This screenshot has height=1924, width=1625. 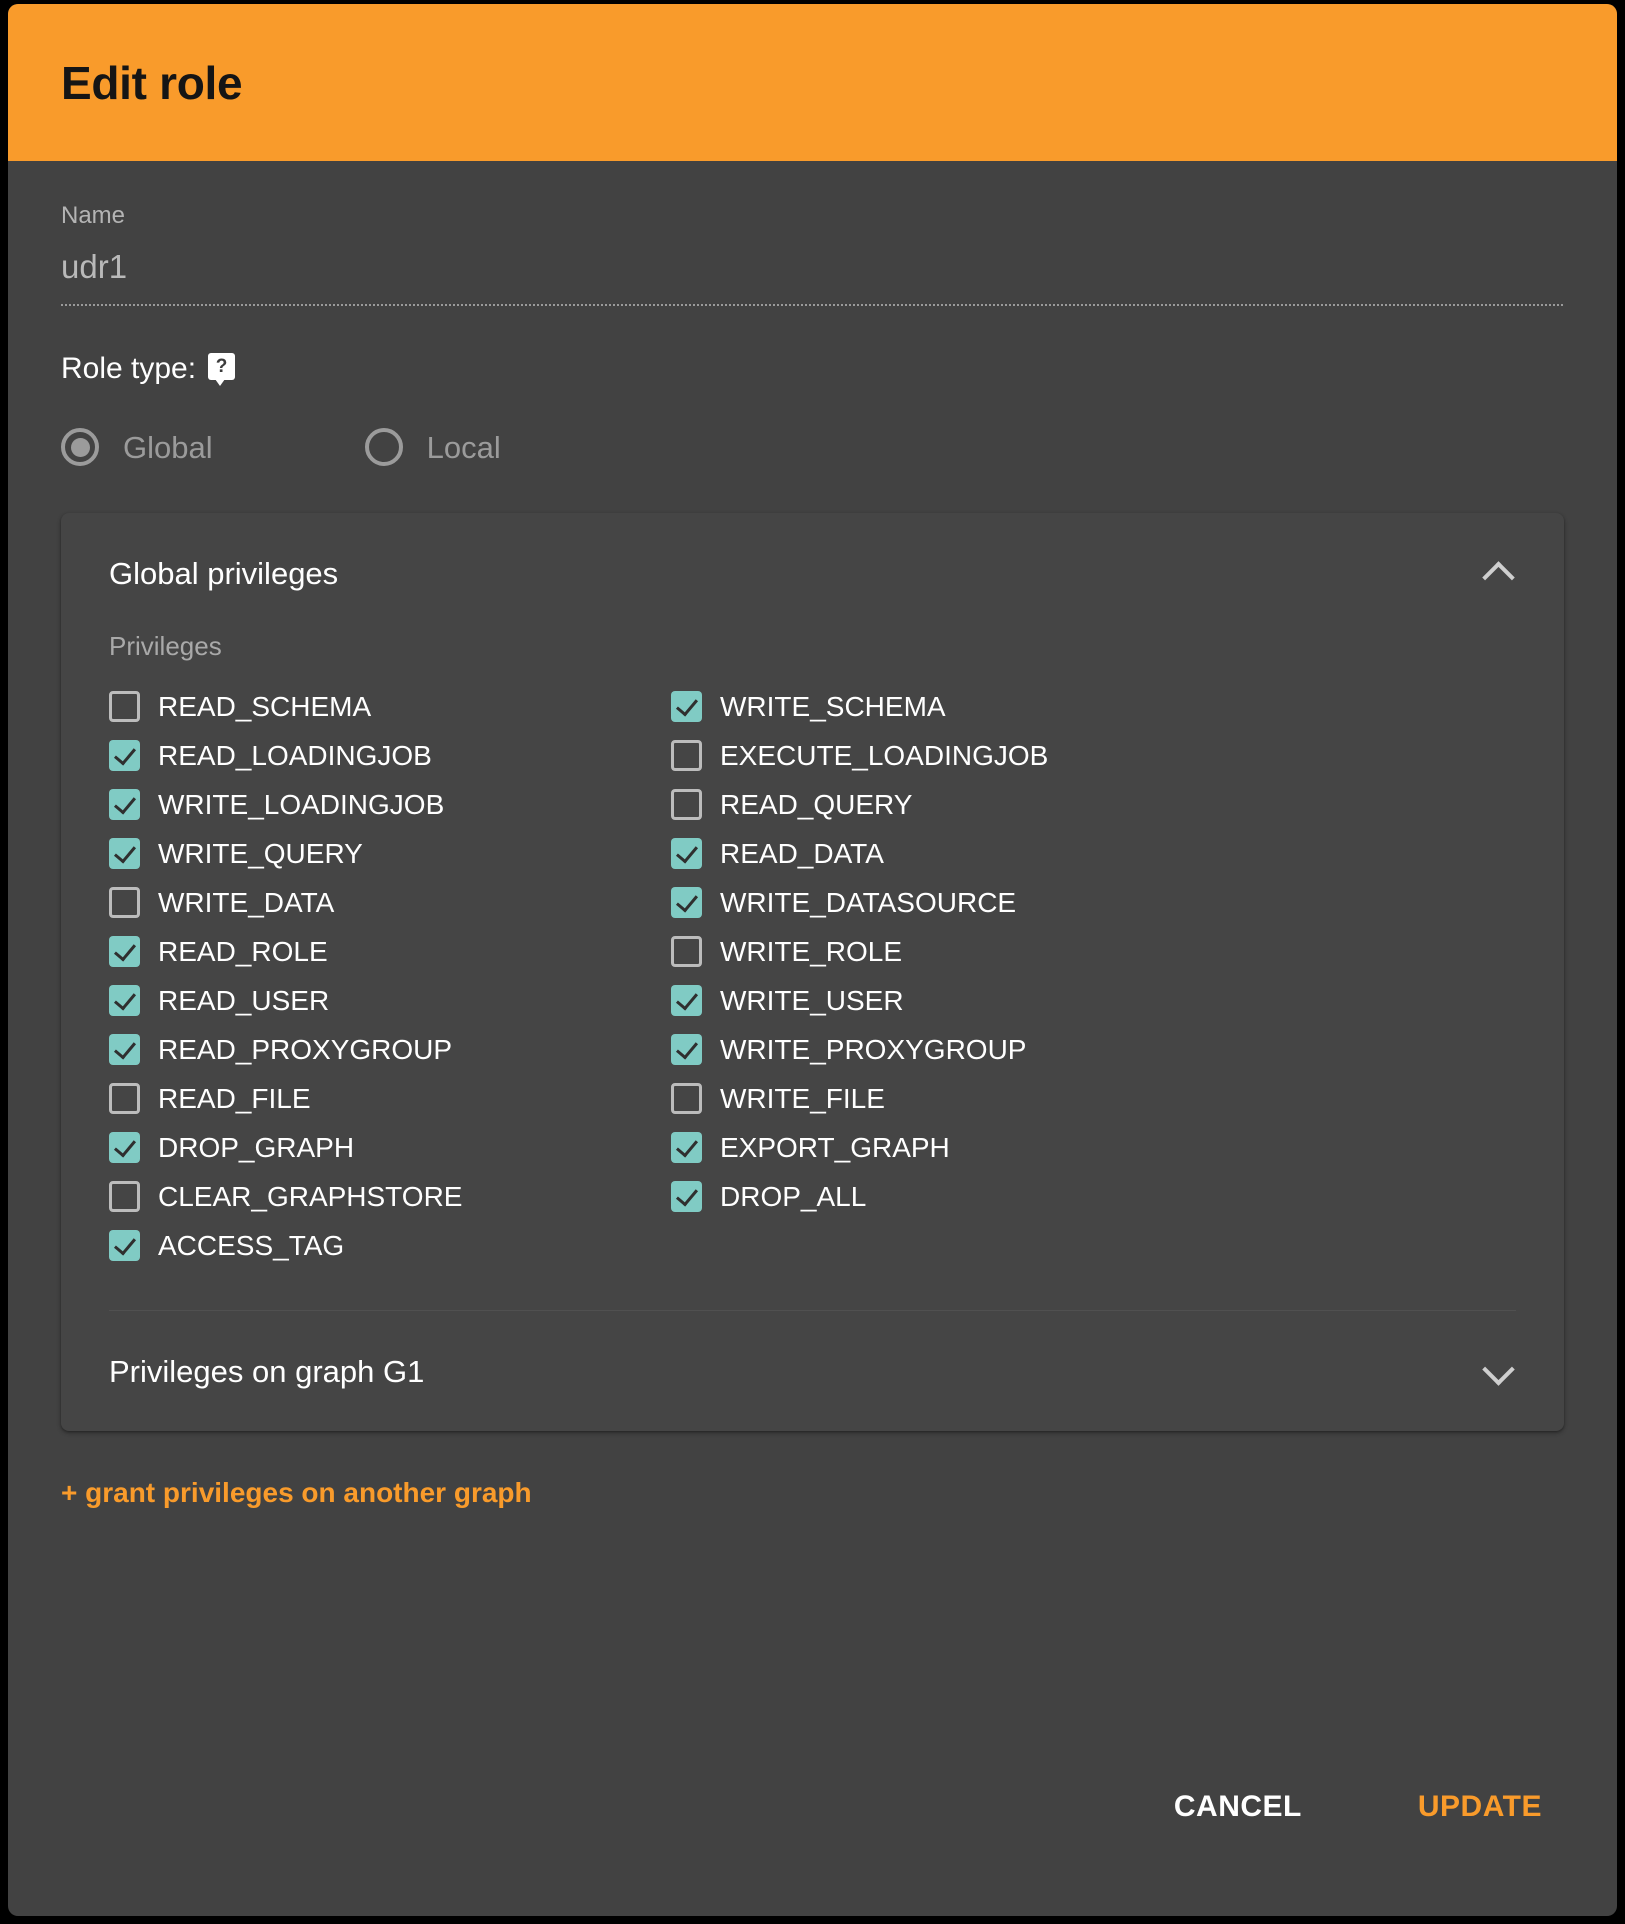 I want to click on privilege-label: READ_ROLE, so click(x=243, y=951).